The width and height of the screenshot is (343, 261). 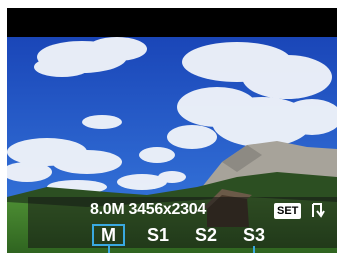 What do you see at coordinates (109, 249) in the screenshot?
I see `selection-tick` at bounding box center [109, 249].